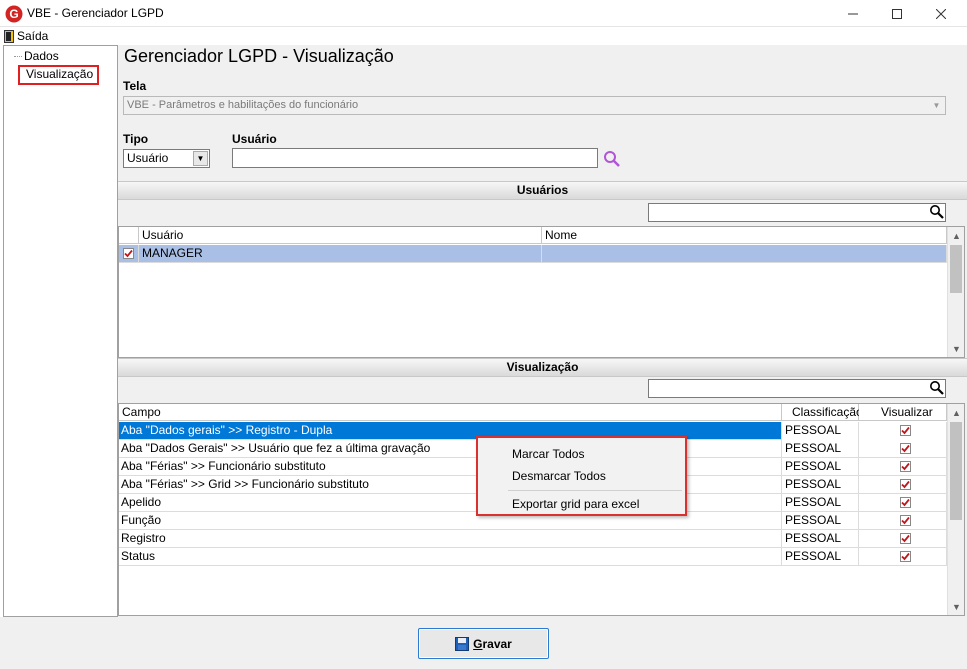 The width and height of the screenshot is (967, 669). I want to click on close-button, so click(941, 13).